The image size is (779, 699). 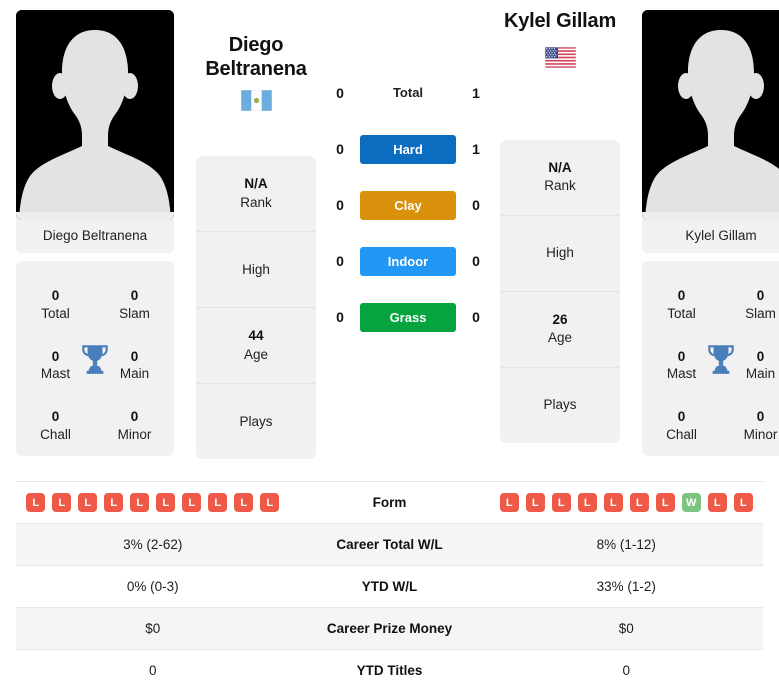 I want to click on surface-button-clay: Clay, so click(x=408, y=205).